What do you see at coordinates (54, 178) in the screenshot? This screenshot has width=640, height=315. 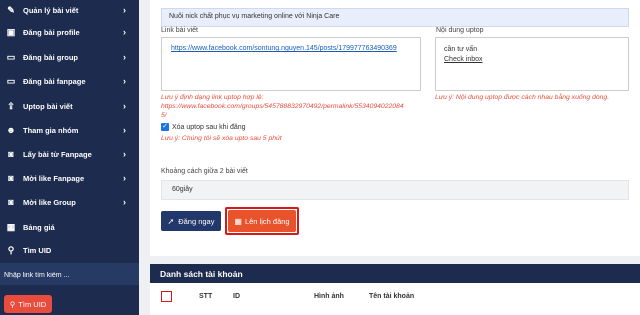 I see `sidebar-item-label: Mời like Fanpage` at bounding box center [54, 178].